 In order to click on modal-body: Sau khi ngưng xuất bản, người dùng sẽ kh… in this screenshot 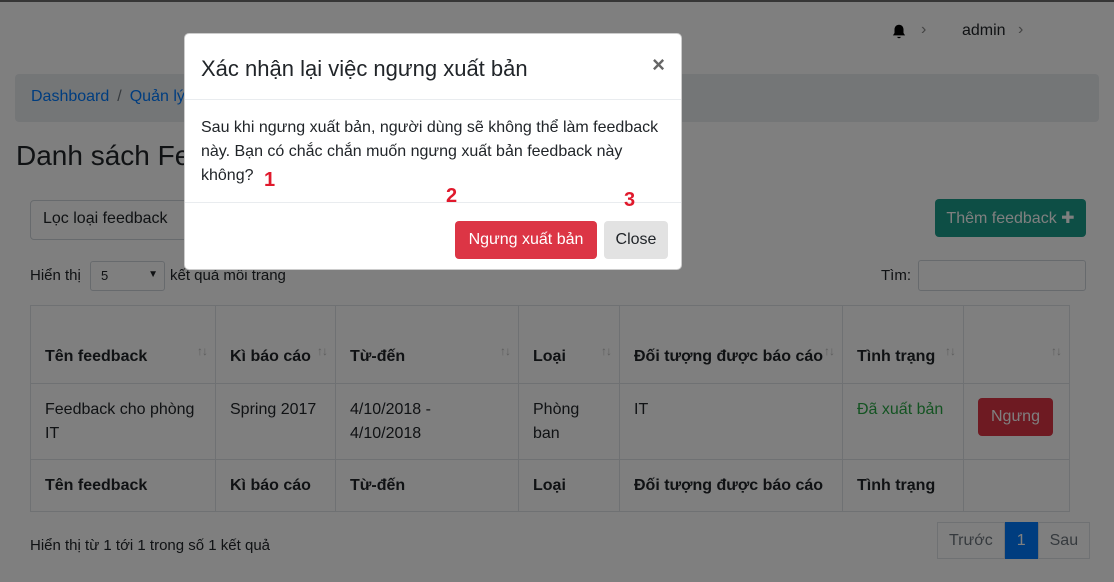, I will do `click(433, 151)`.